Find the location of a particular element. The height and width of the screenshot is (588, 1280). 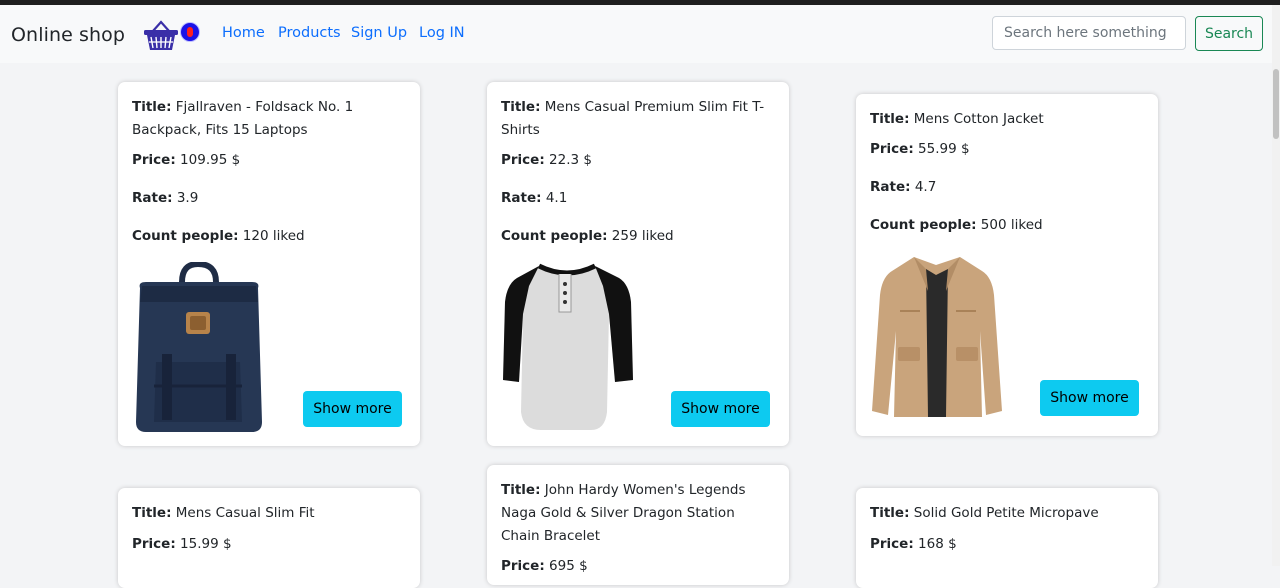

nav-link-log-in: Log IN is located at coordinates (442, 33).